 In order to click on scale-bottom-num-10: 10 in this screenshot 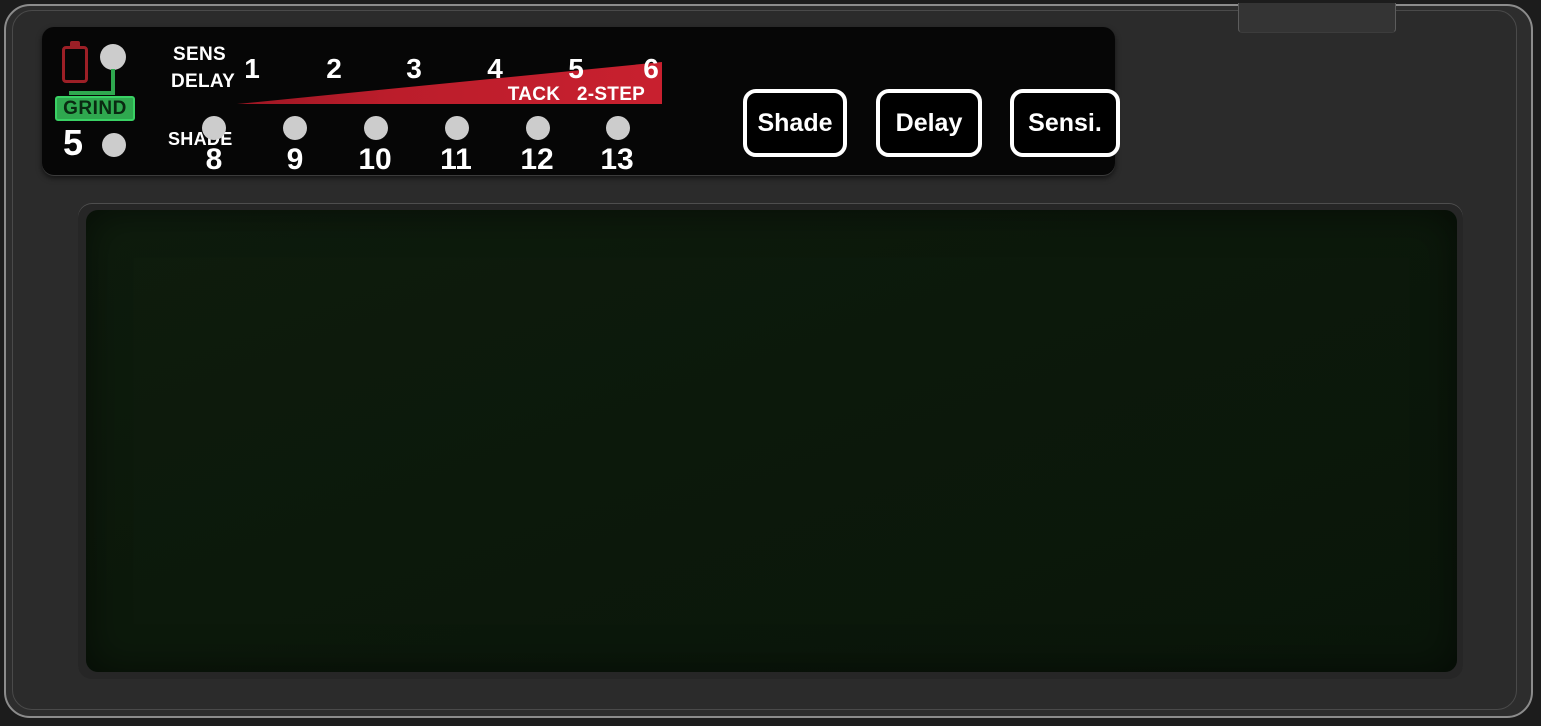, I will do `click(375, 159)`.